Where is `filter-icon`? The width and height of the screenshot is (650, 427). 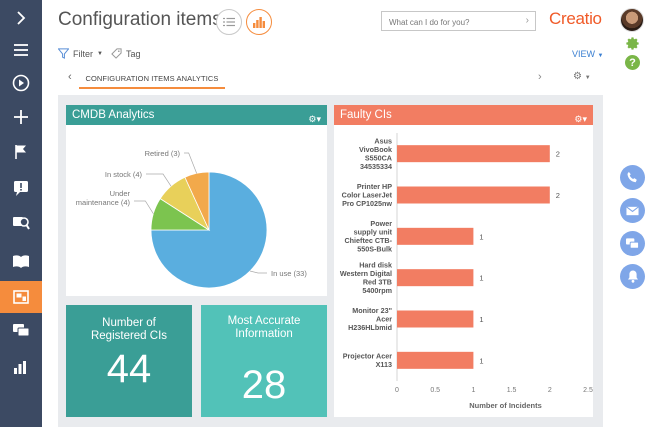
filter-icon is located at coordinates (63, 53).